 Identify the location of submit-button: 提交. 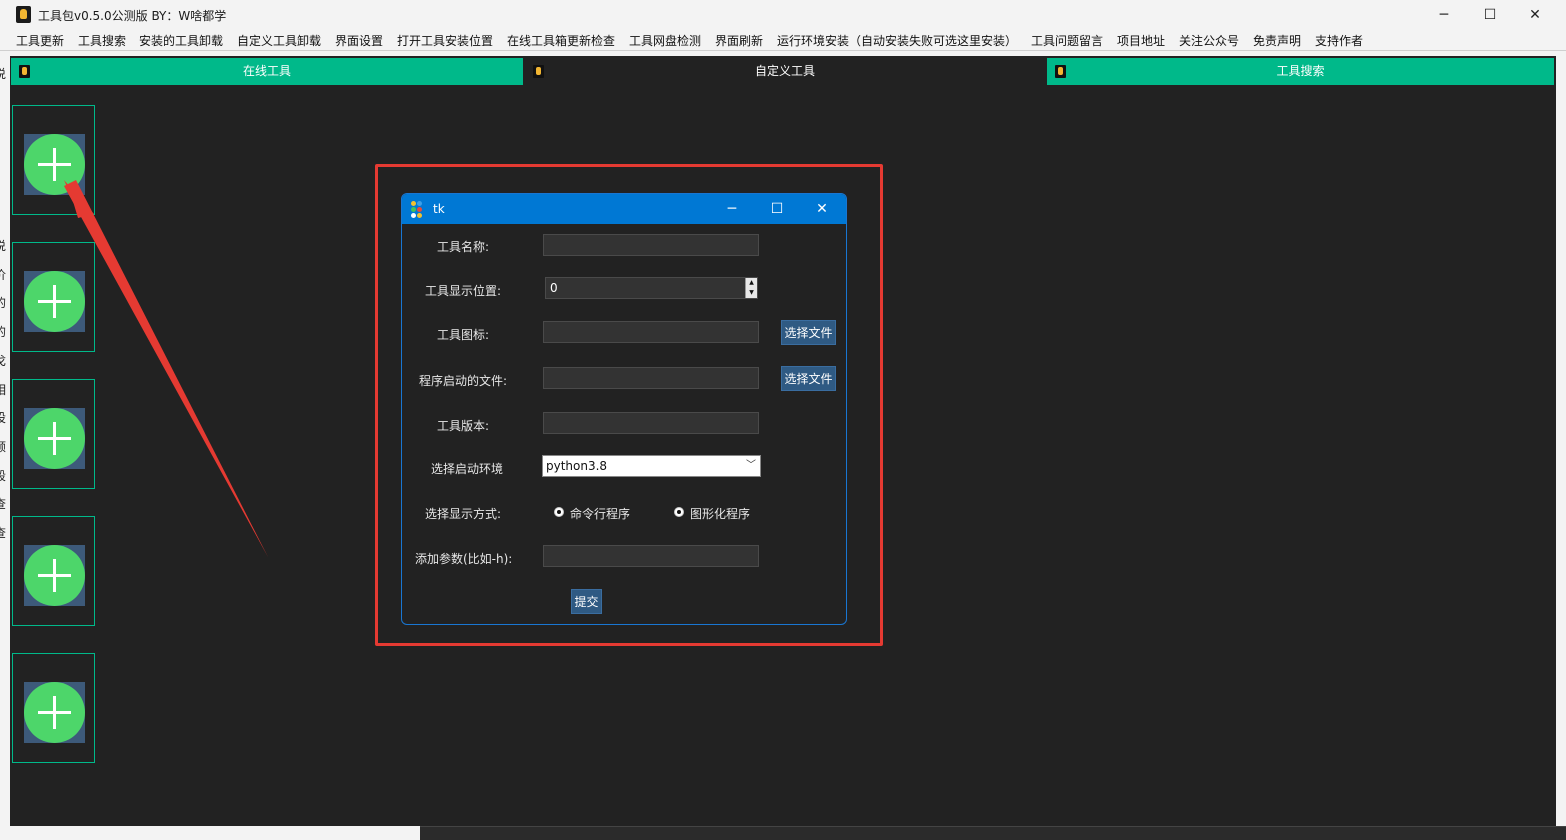
(586, 601).